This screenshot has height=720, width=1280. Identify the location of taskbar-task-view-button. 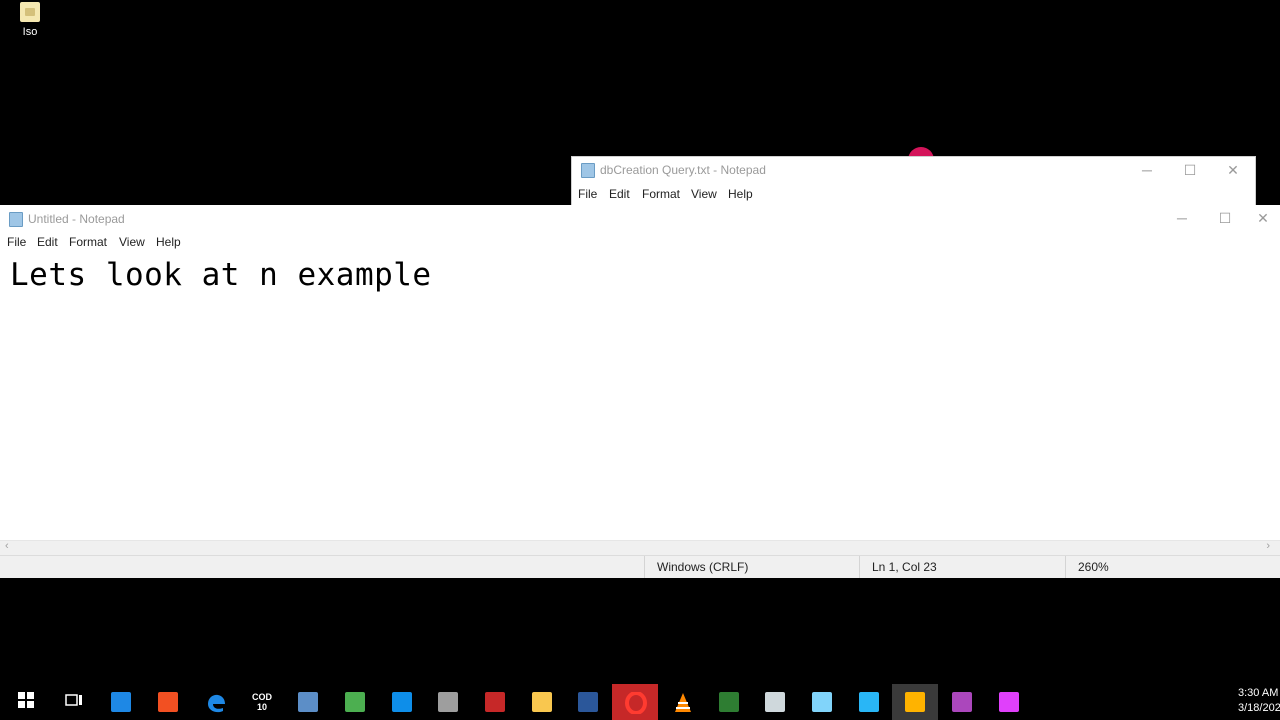
(75, 702).